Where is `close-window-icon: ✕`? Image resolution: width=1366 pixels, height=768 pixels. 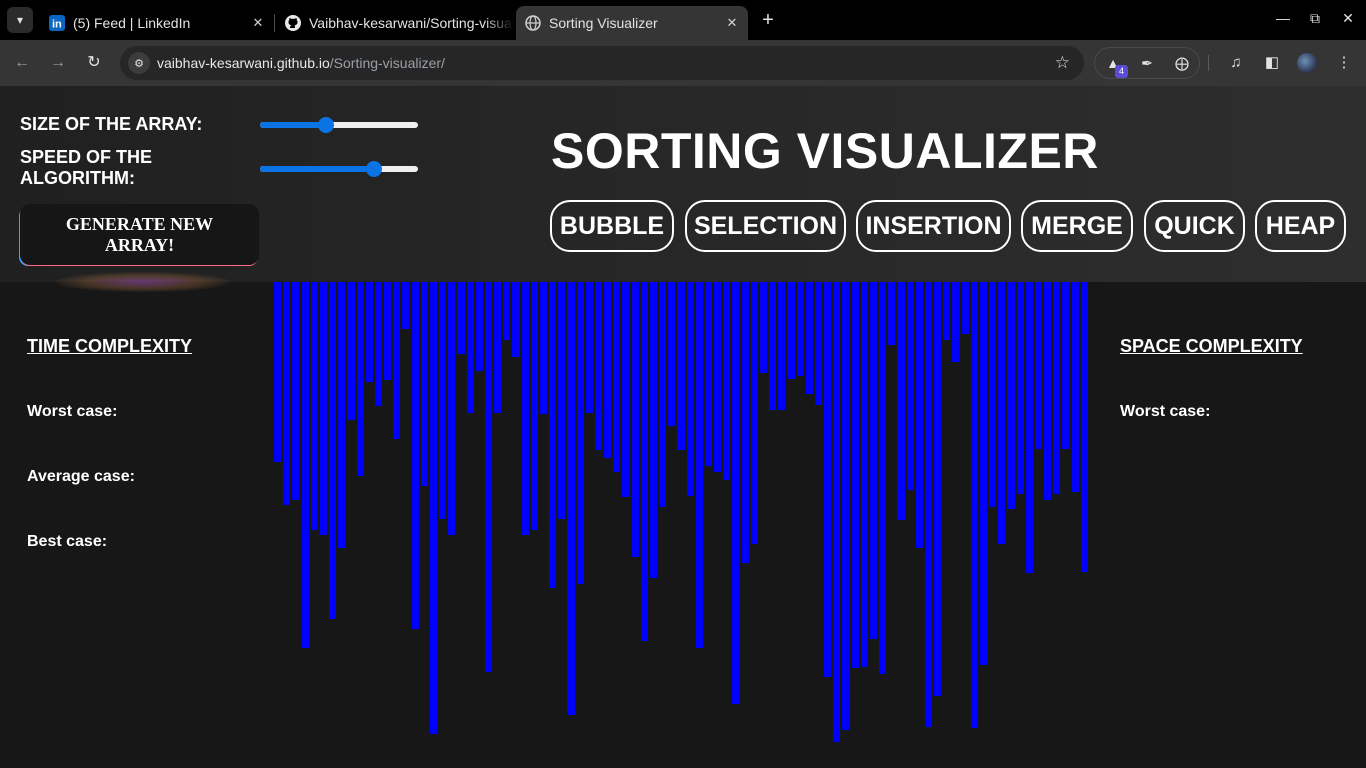
close-window-icon: ✕ is located at coordinates (1348, 18).